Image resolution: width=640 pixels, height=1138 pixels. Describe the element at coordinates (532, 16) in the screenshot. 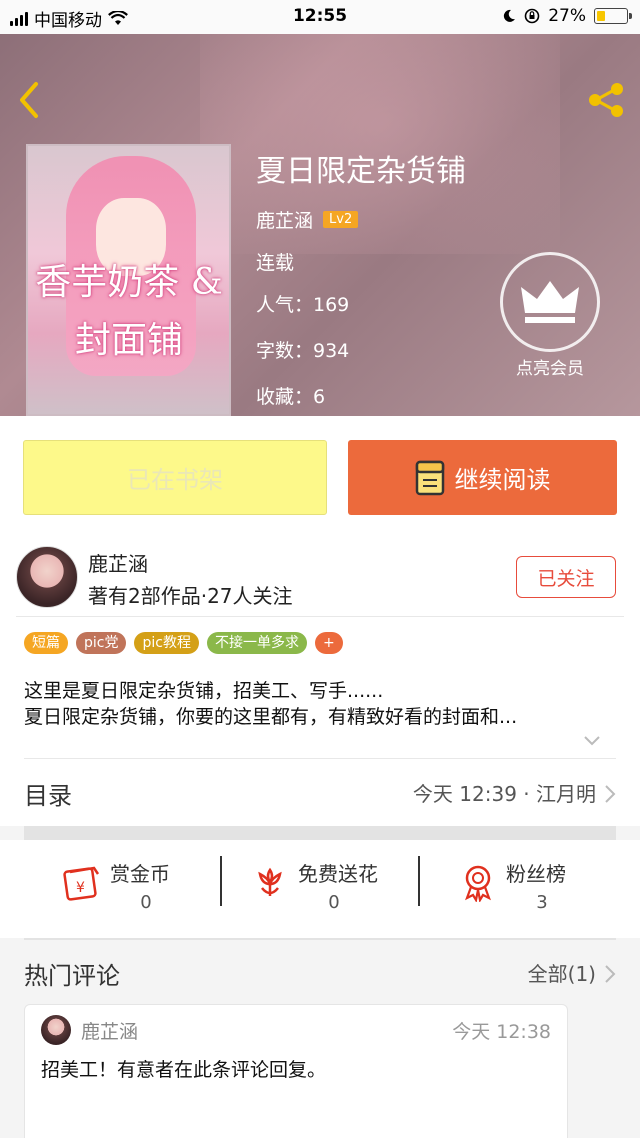

I see `rotation-lock-icon` at that location.